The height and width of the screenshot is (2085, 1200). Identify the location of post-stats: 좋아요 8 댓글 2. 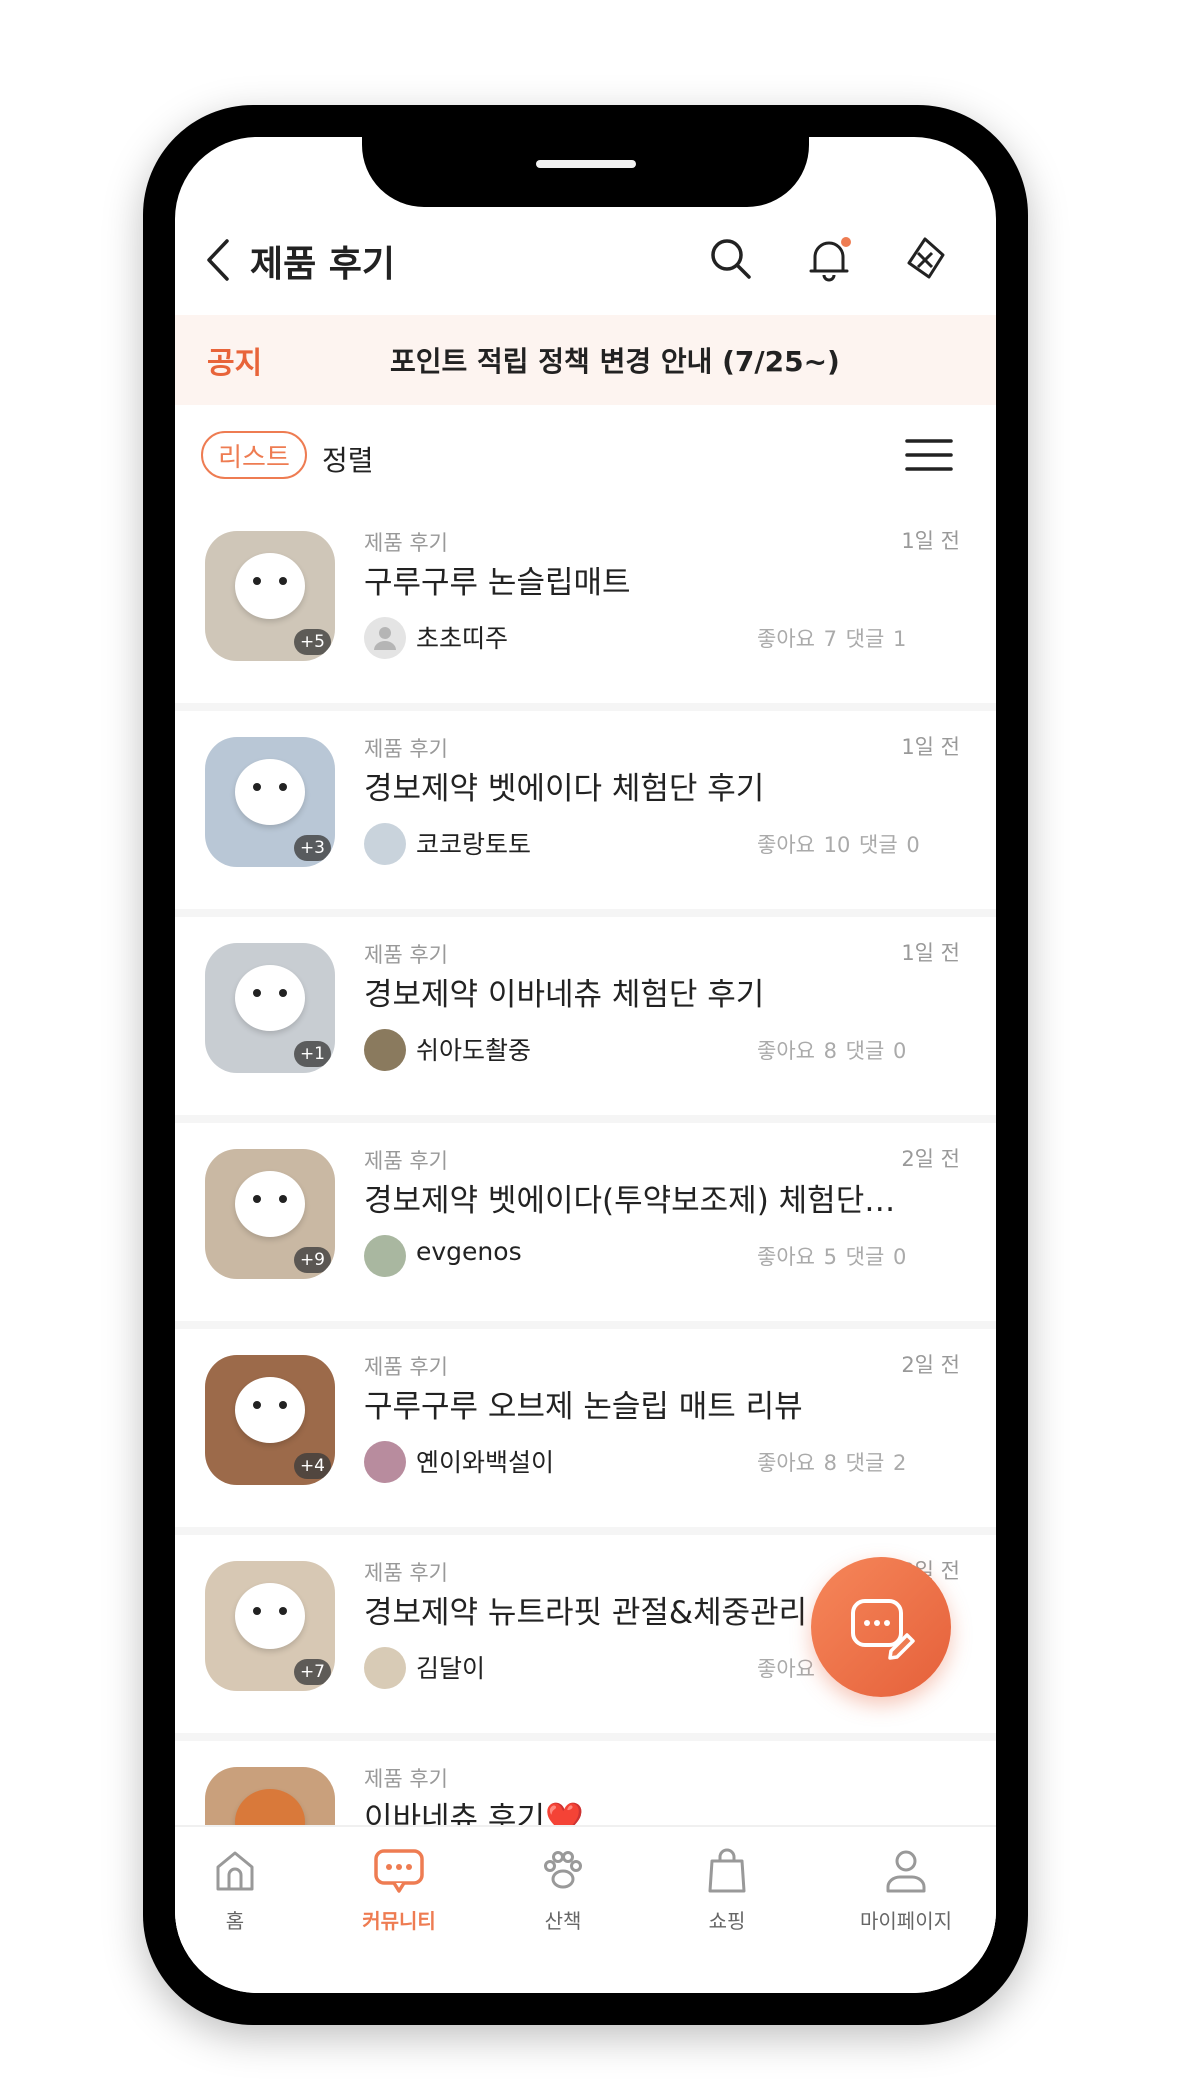
(832, 1463).